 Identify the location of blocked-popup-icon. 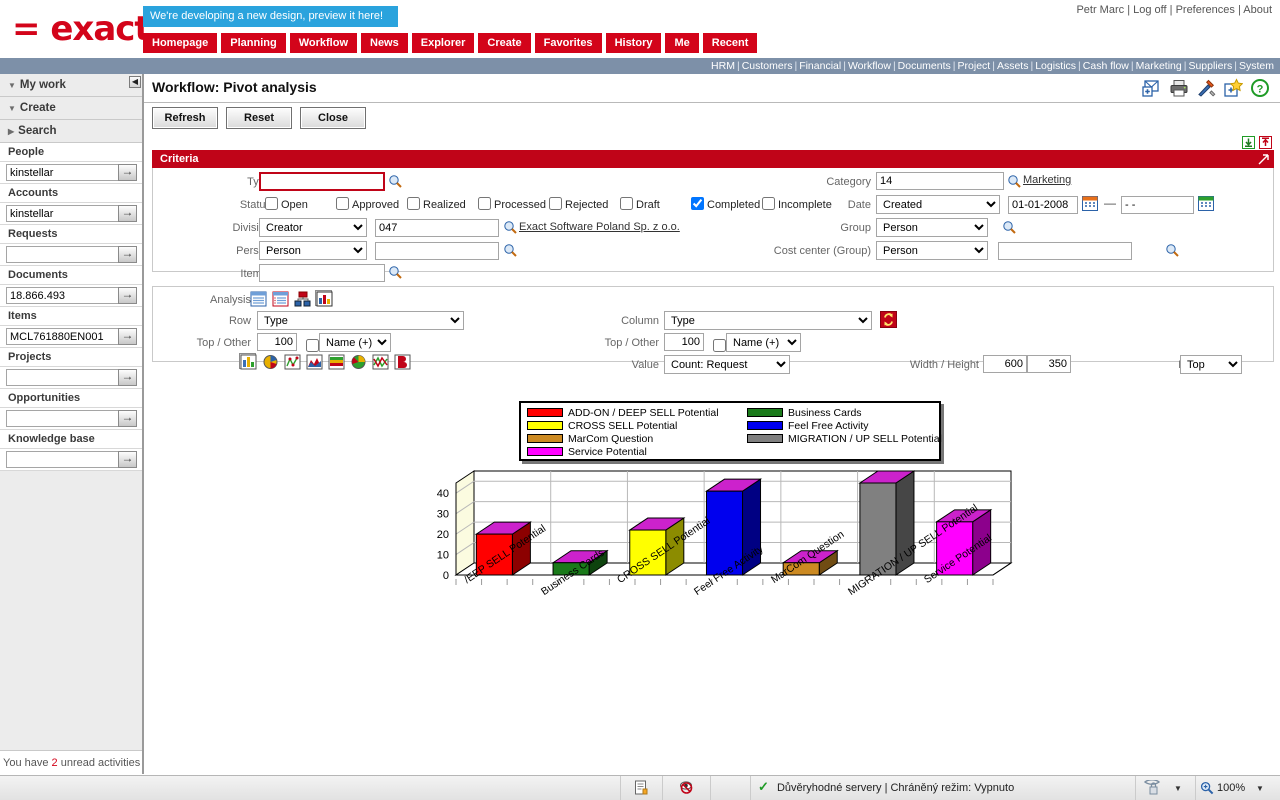
(686, 789).